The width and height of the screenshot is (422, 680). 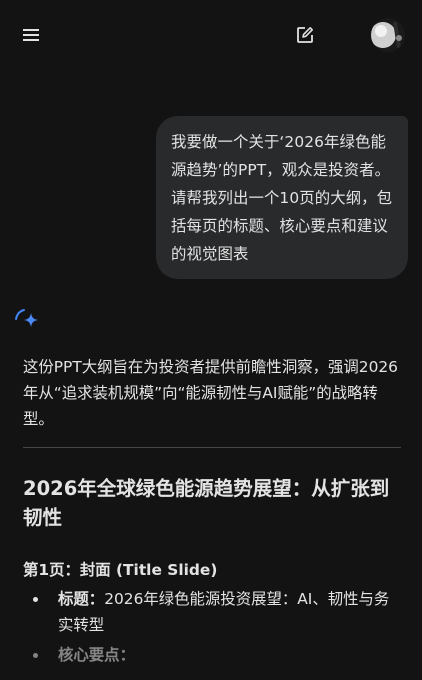 I want to click on bullet-label: 标题：, so click(x=81, y=599).